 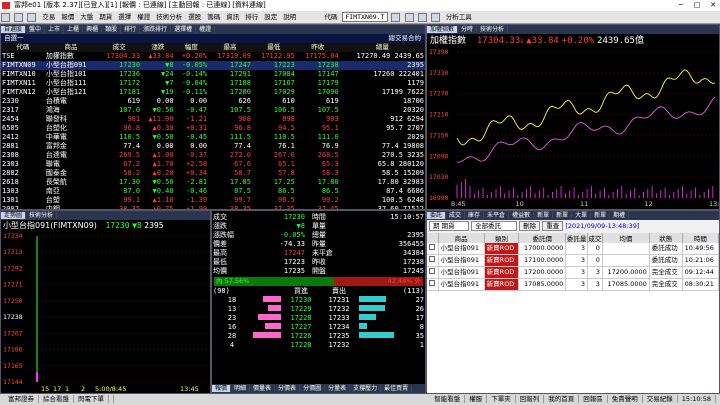 What do you see at coordinates (437, 215) in the screenshot?
I see `tab-order-tabs-0: 委託` at bounding box center [437, 215].